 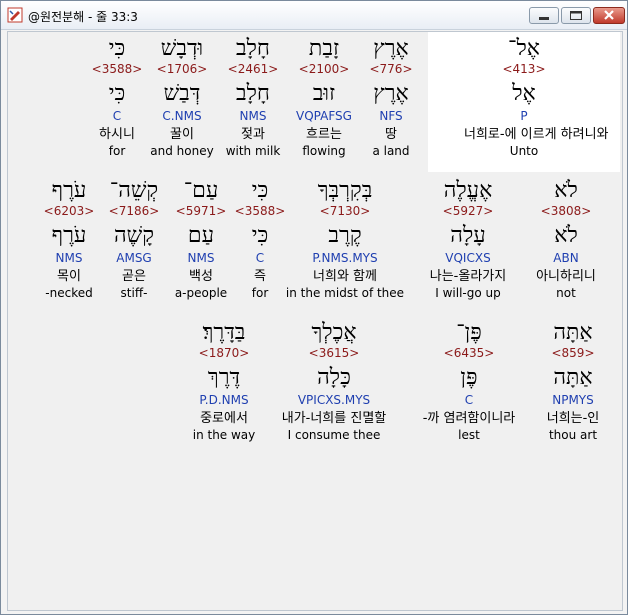 I want to click on word-cell-6: כִּי <3588> כִּי C 하시니 for, so click(x=117, y=97).